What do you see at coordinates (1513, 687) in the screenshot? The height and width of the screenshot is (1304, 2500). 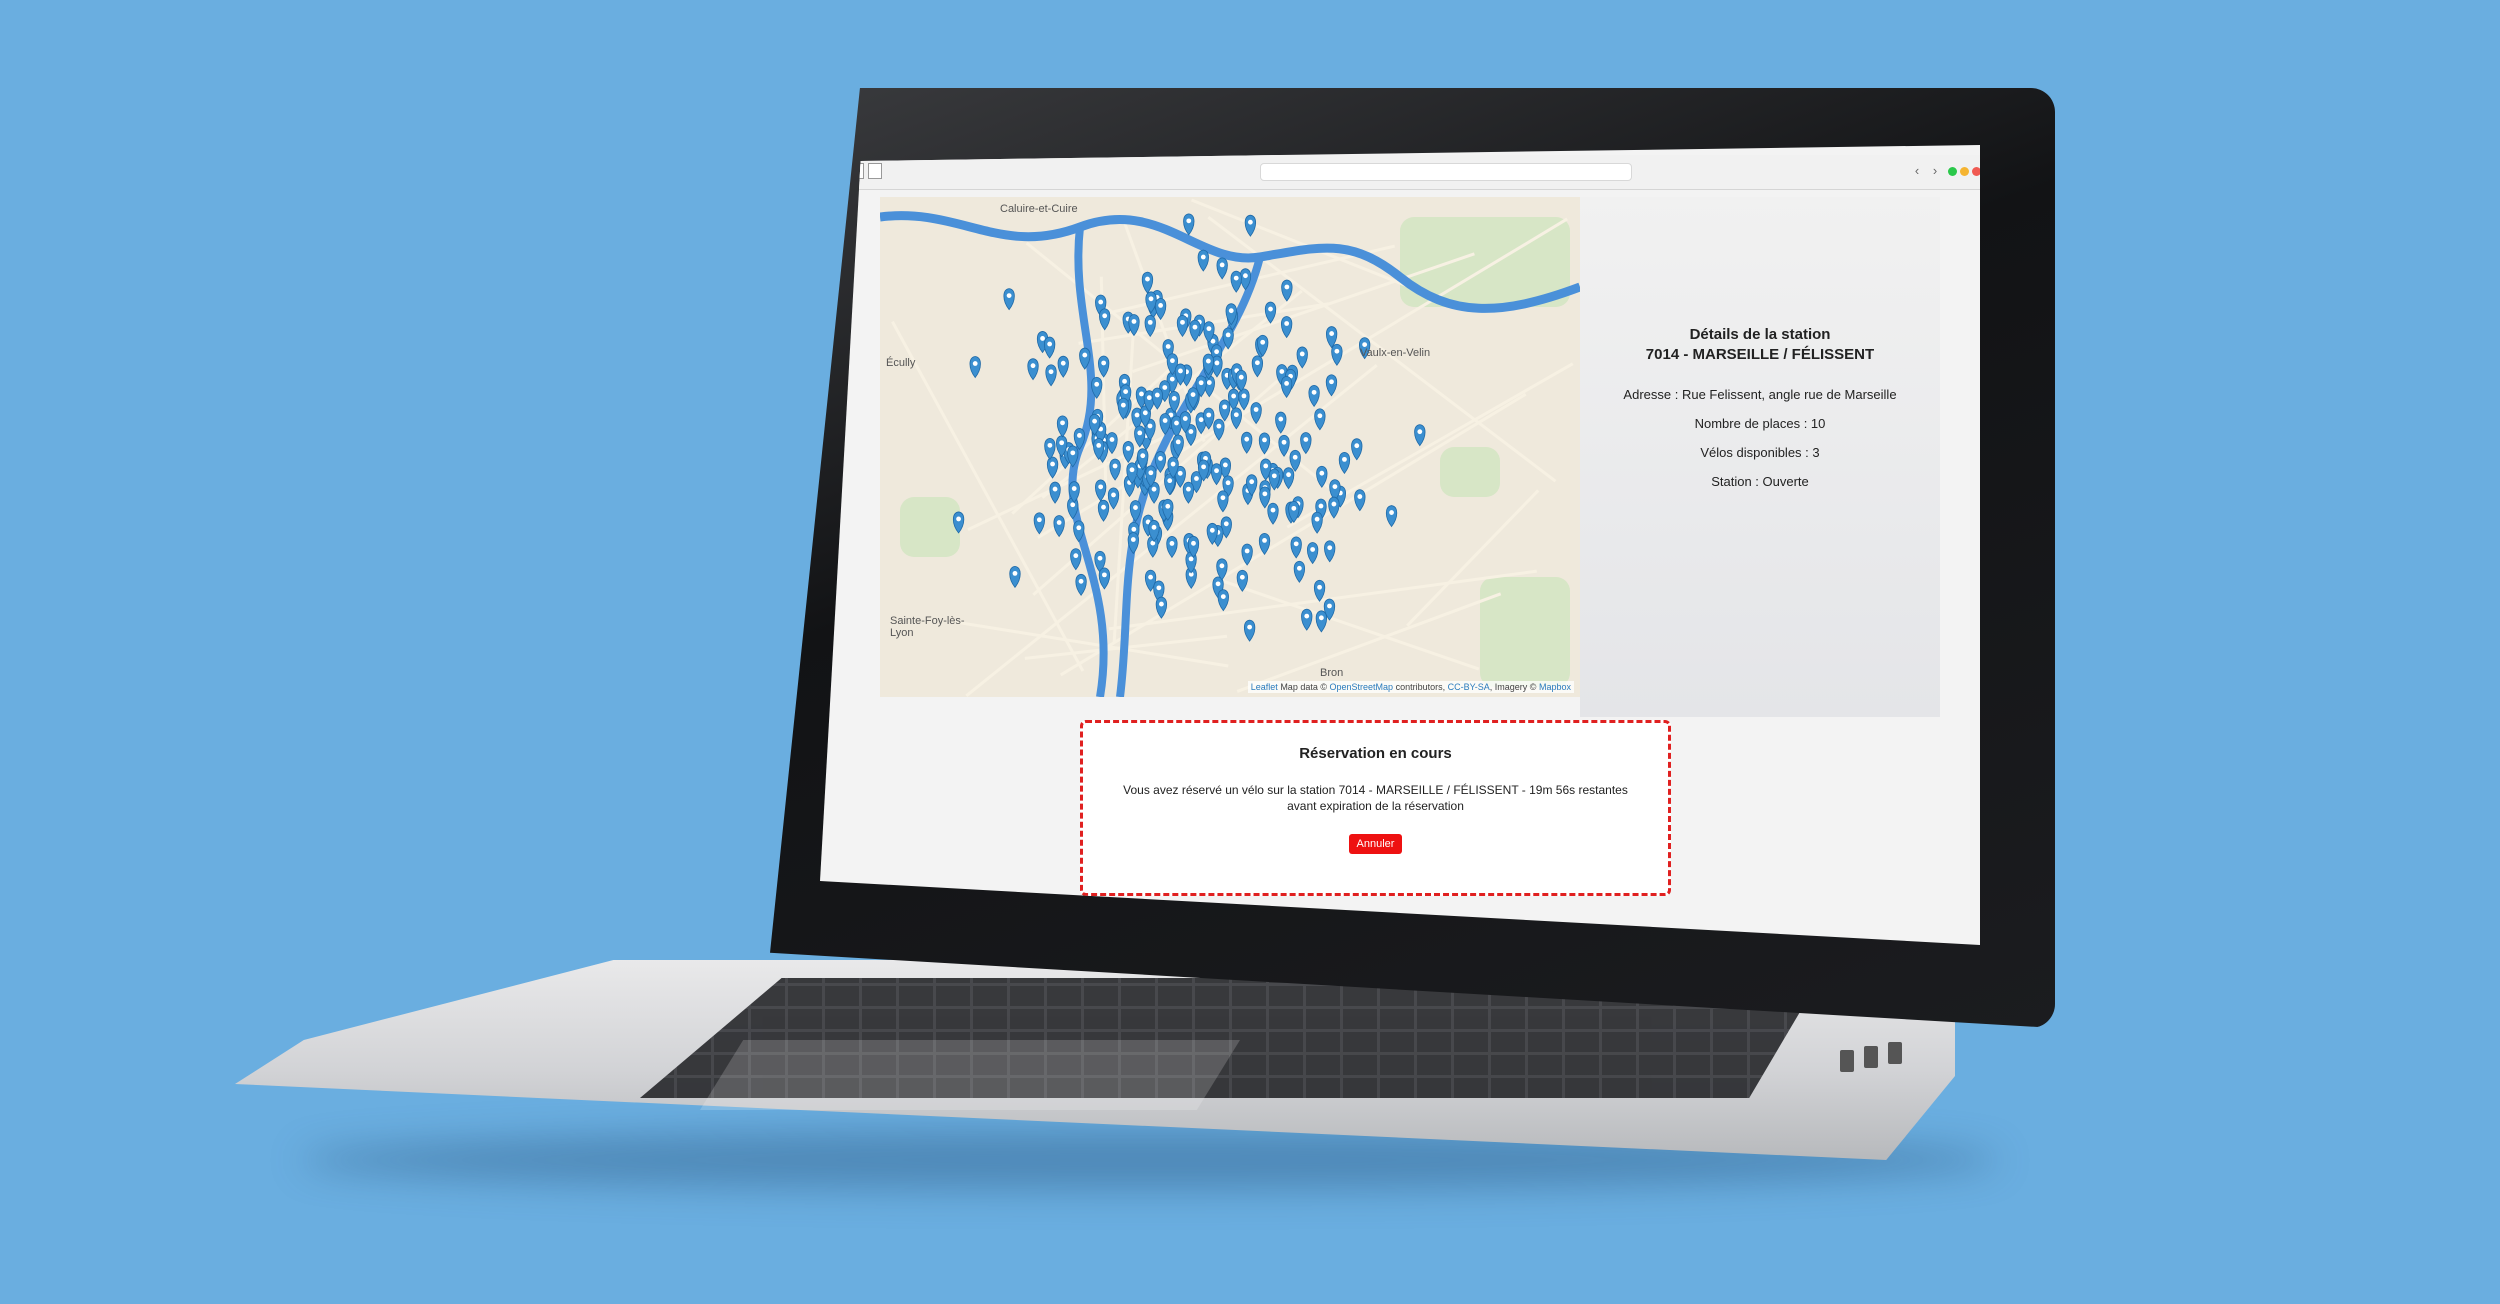 I see `attribution-imagery: , Imagery ©` at bounding box center [1513, 687].